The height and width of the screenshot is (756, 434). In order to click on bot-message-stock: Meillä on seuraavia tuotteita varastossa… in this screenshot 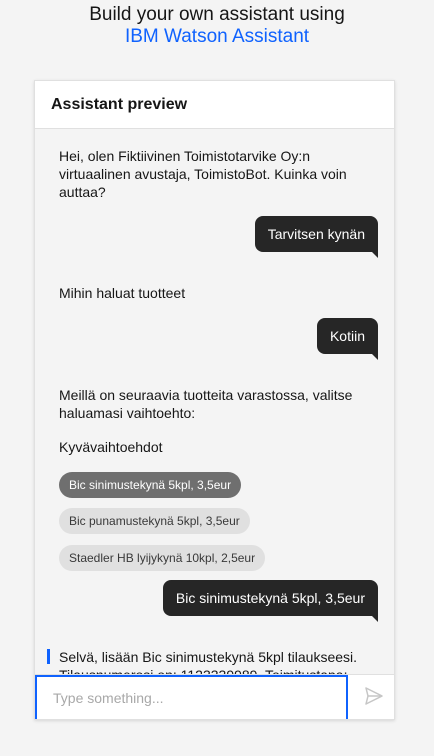, I will do `click(206, 404)`.